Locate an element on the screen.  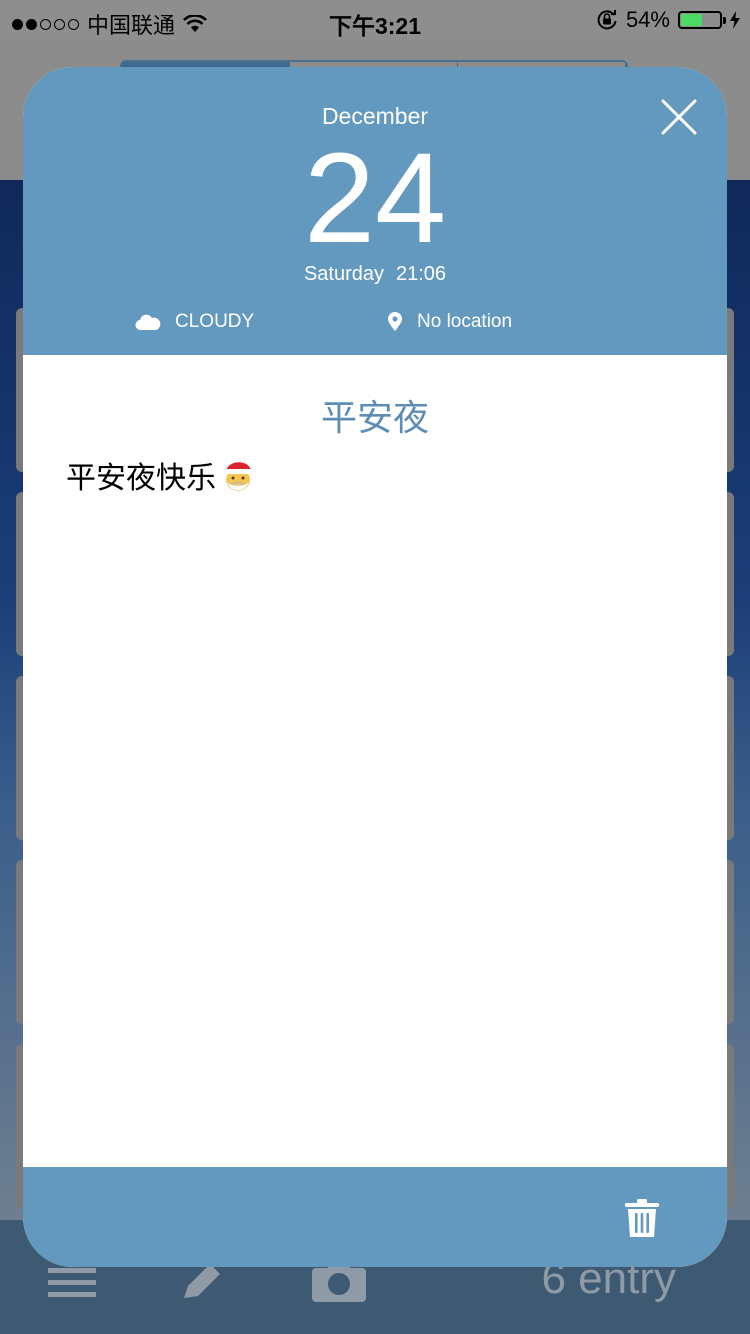
location-info: No location is located at coordinates (449, 322).